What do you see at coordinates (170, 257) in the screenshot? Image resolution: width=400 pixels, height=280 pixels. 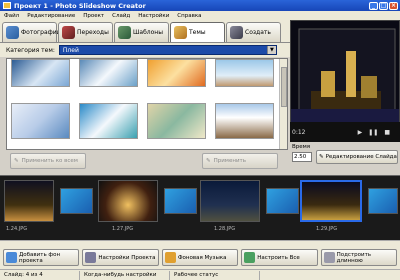 I see `music-icon` at bounding box center [170, 257].